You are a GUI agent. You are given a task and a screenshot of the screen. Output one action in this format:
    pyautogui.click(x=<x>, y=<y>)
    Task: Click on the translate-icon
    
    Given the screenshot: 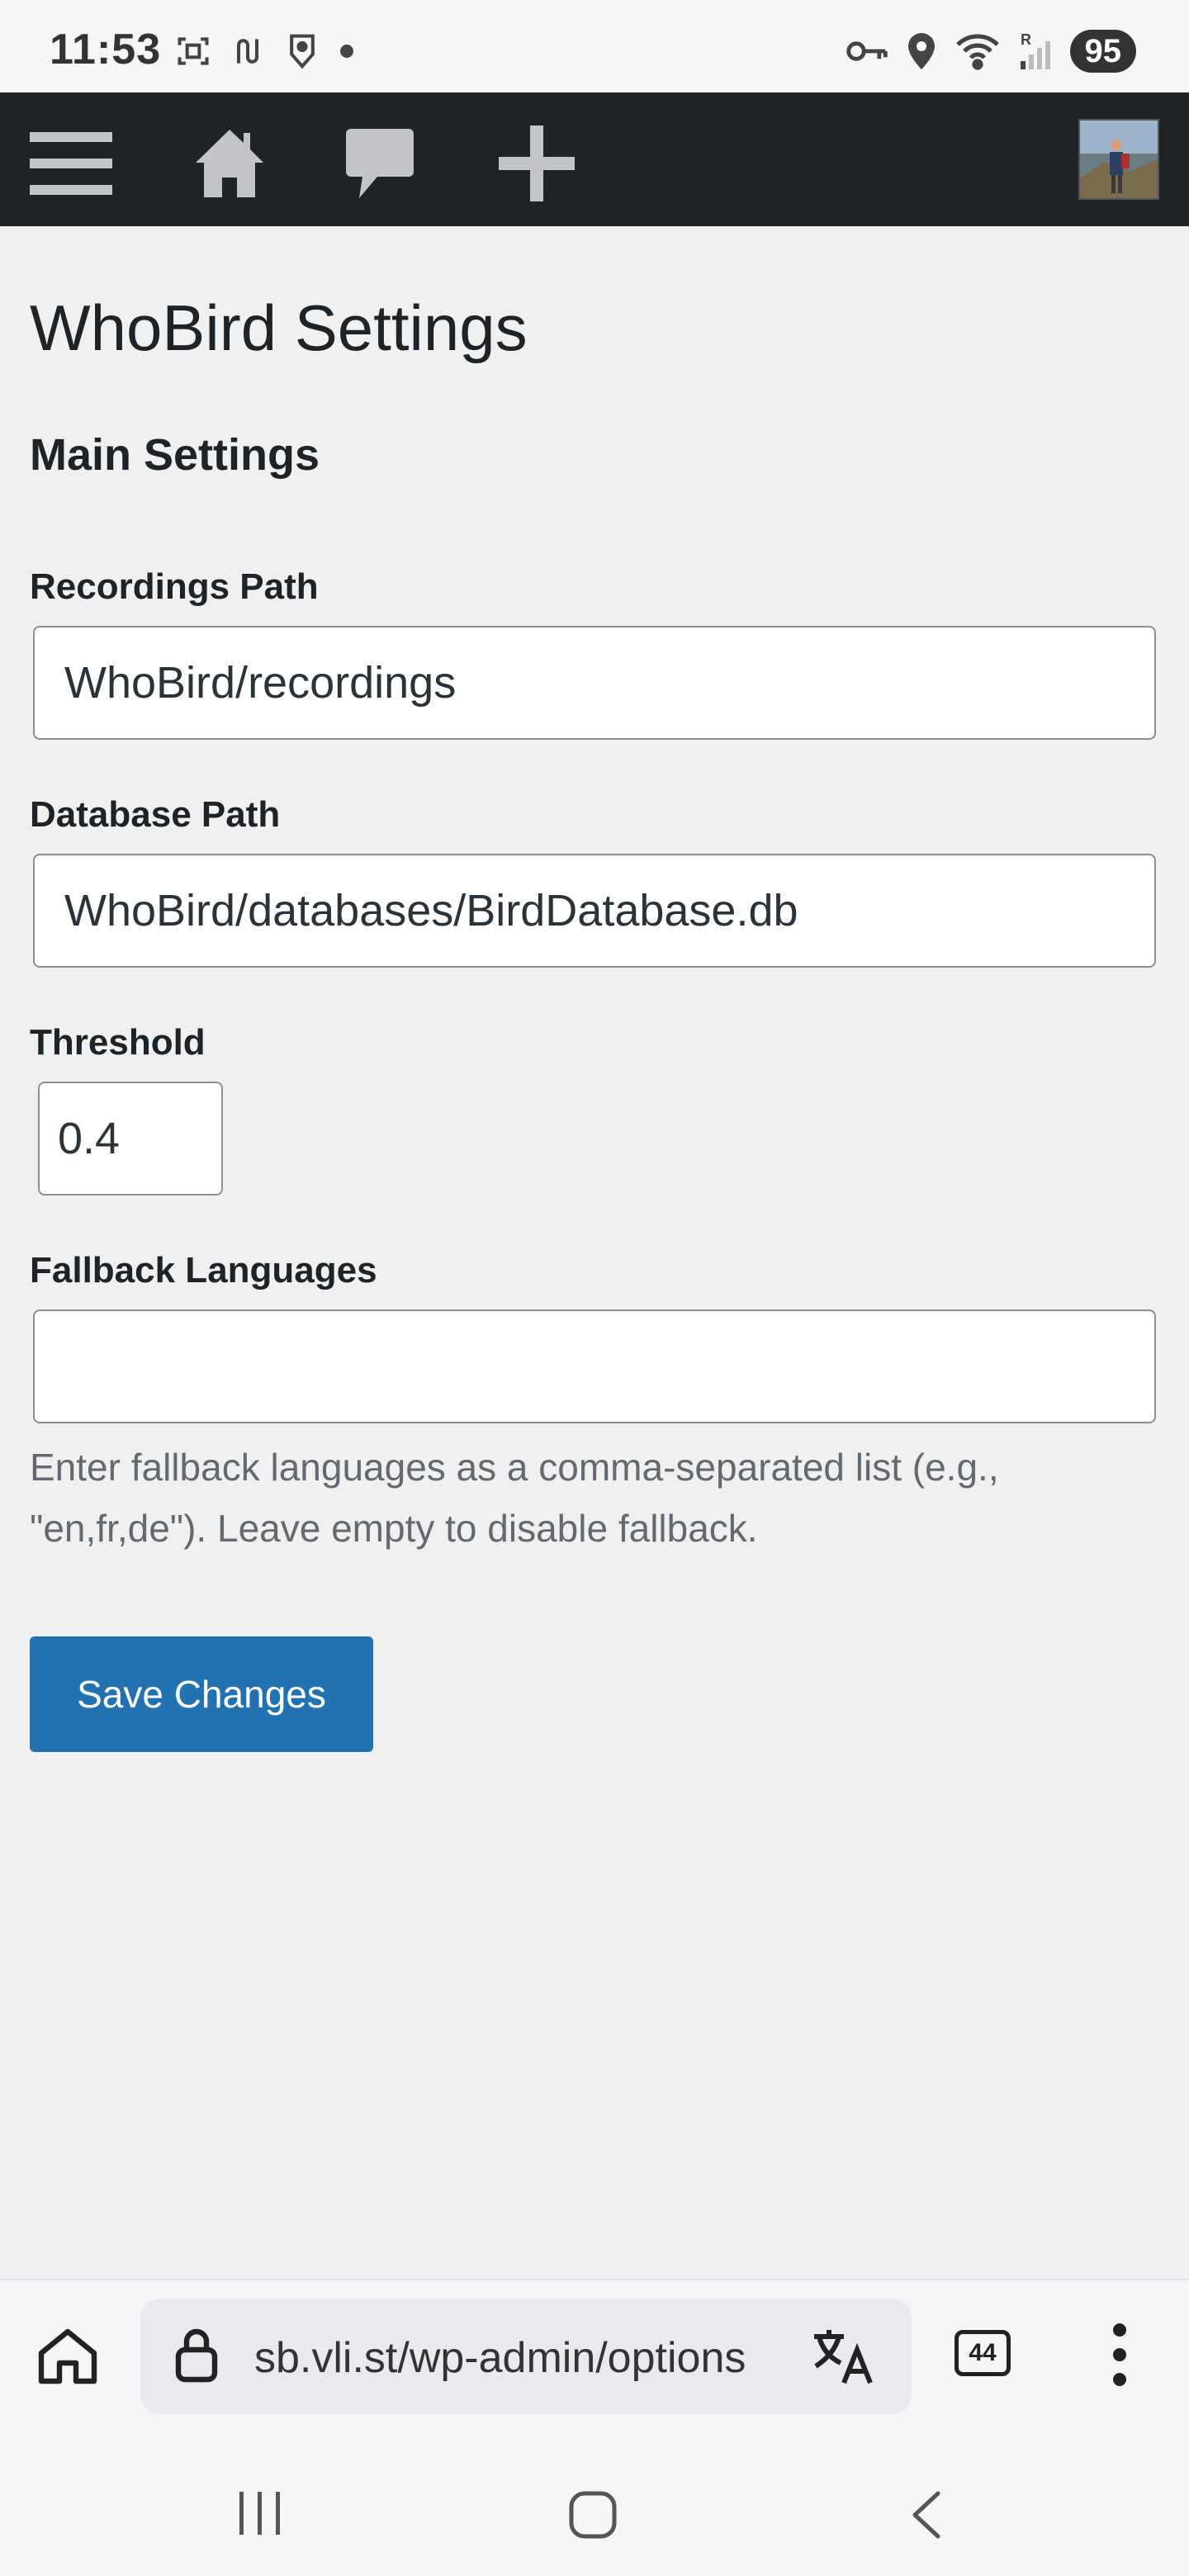 What is the action you would take?
    pyautogui.click(x=842, y=2358)
    